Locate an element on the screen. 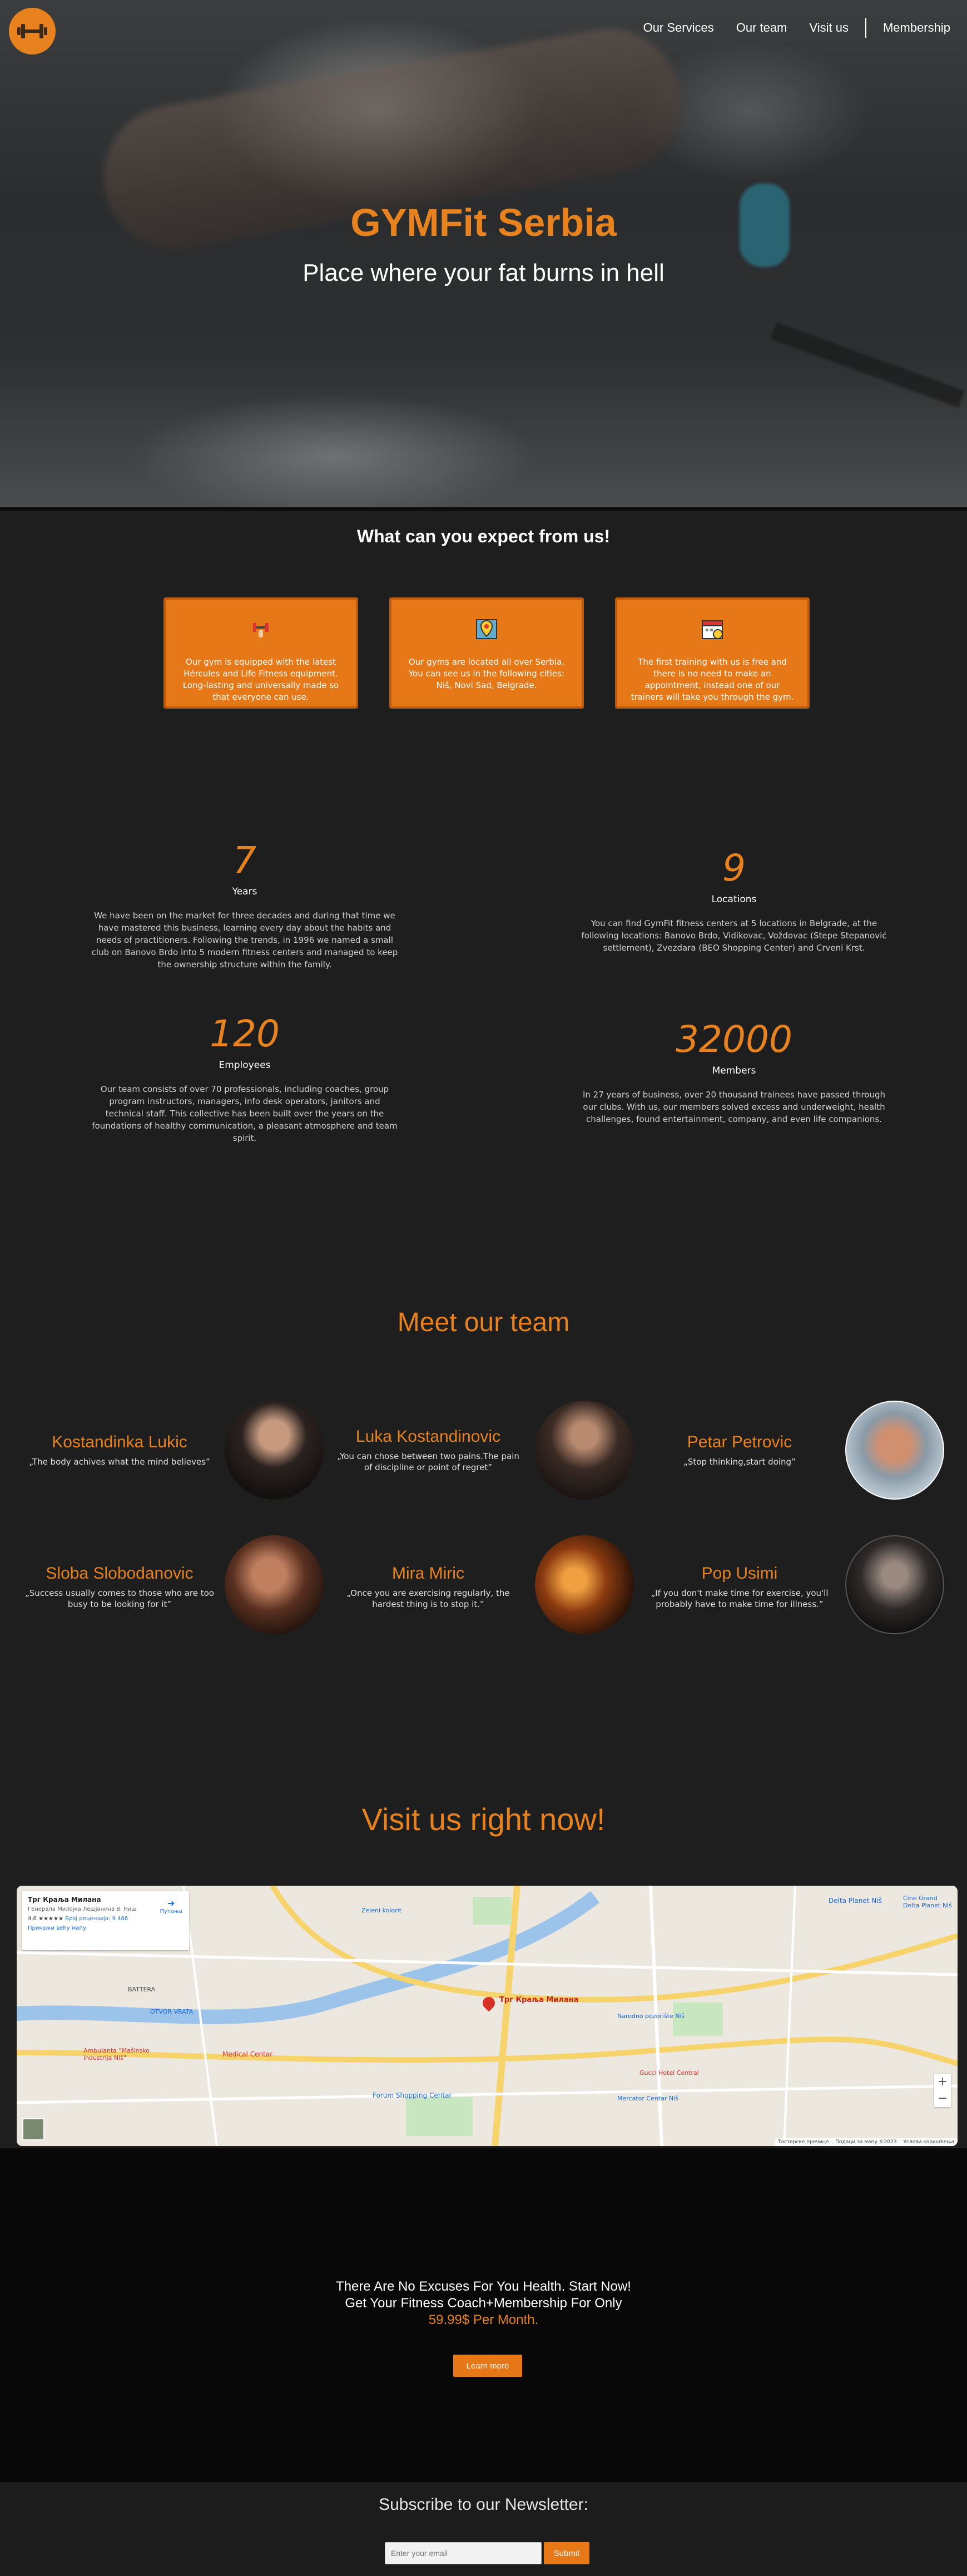 Image resolution: width=967 pixels, height=2576 pixels. learn-more-button: Learn more is located at coordinates (487, 2366).